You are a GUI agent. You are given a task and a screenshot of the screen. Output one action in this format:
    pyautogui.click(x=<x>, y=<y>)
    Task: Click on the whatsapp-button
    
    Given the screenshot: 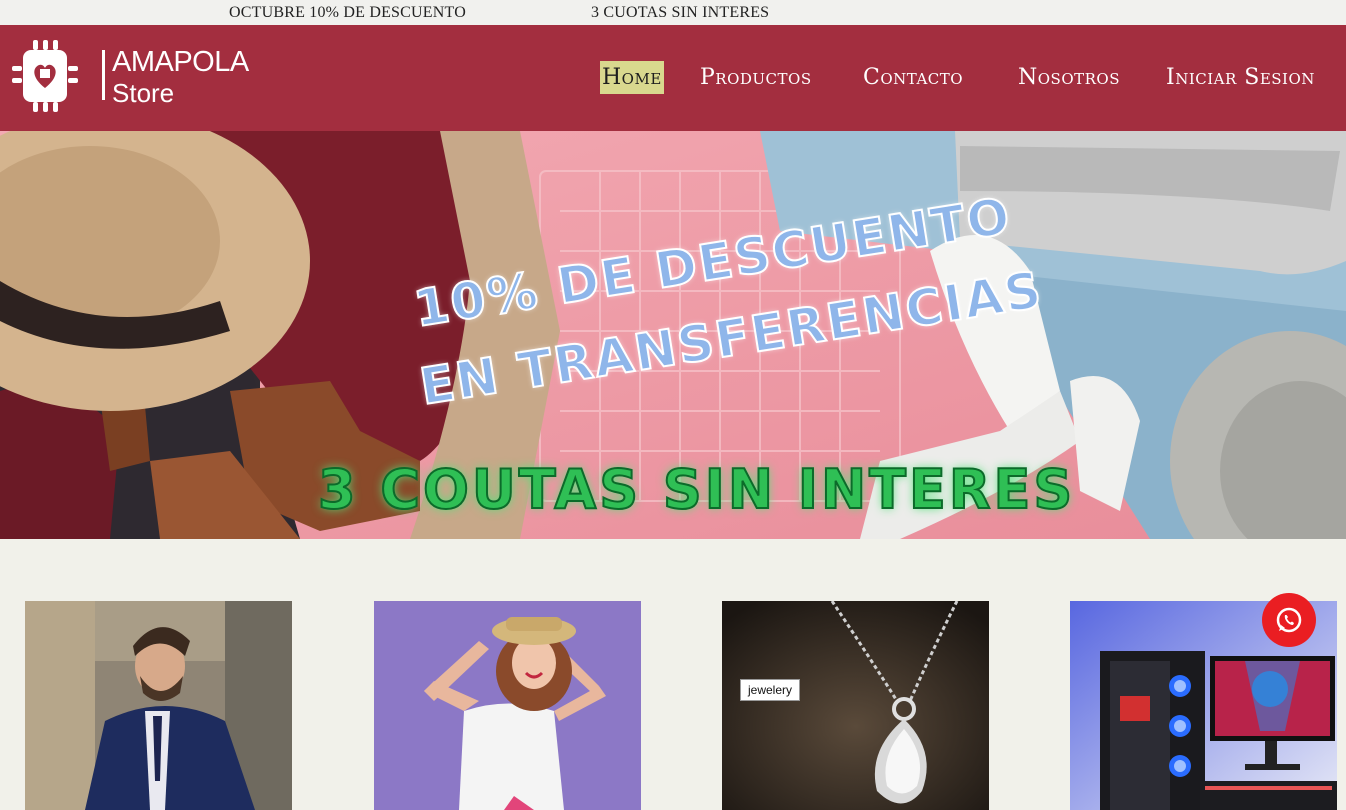 What is the action you would take?
    pyautogui.click(x=1289, y=620)
    